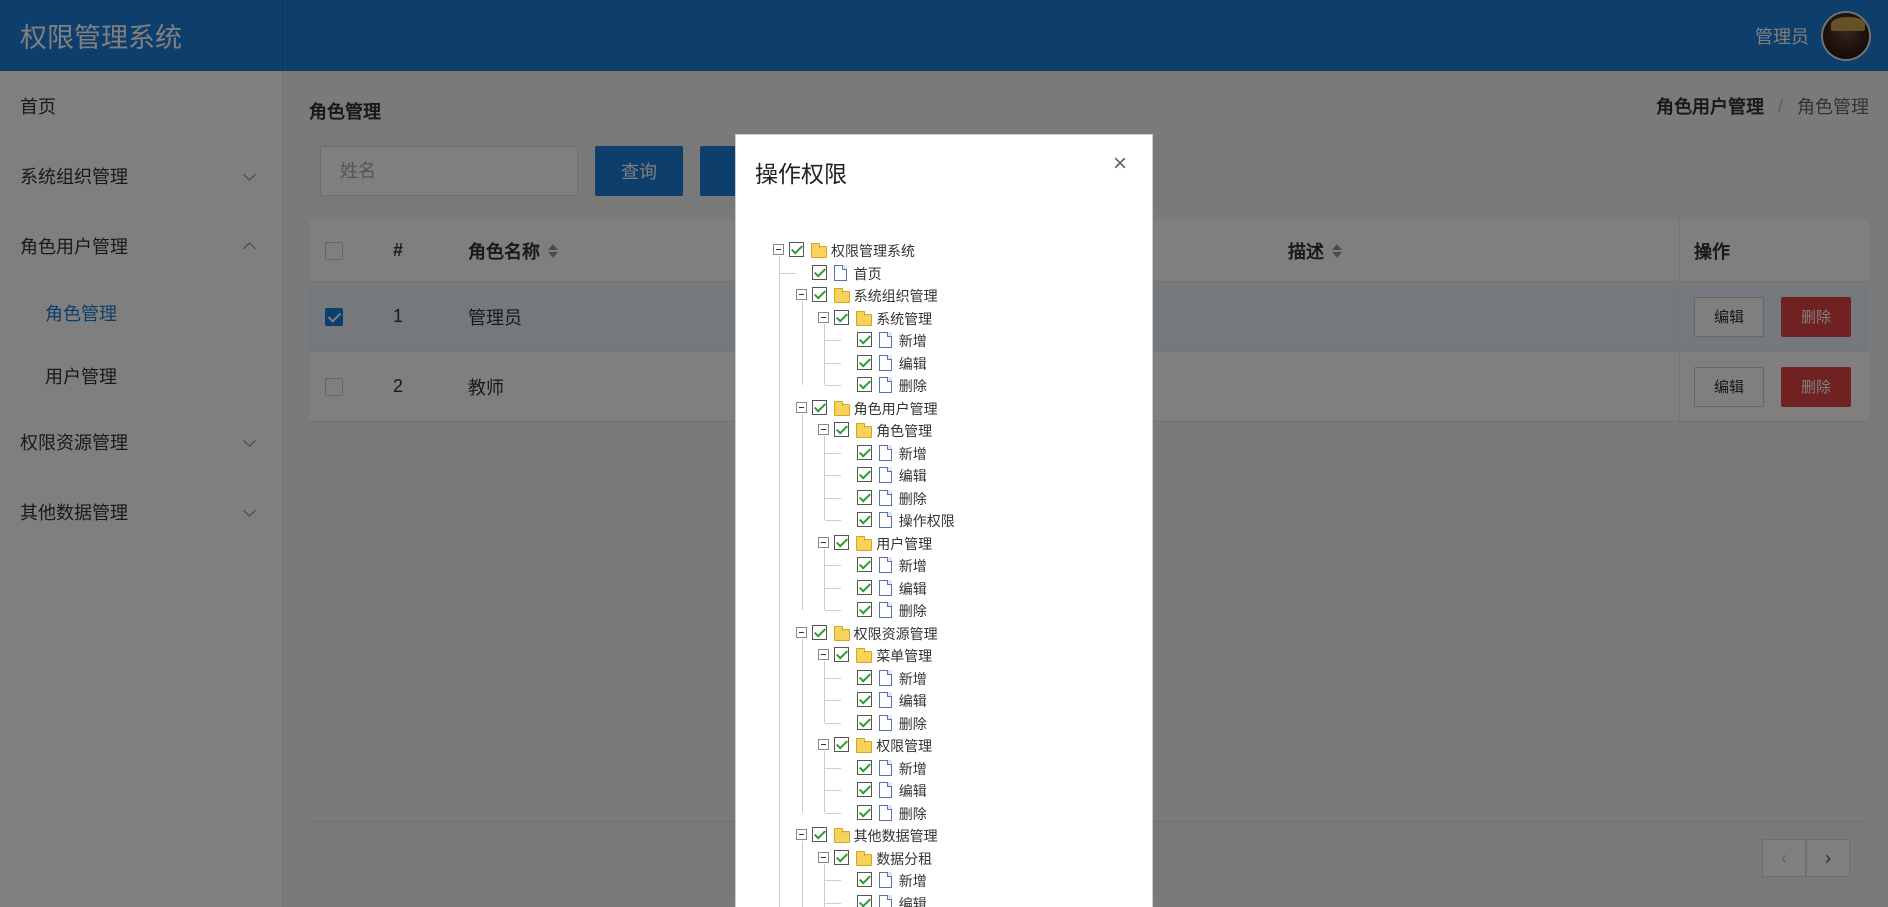 The image size is (1888, 907). What do you see at coordinates (896, 296) in the screenshot?
I see `tree-node-label: 系统组织管理` at bounding box center [896, 296].